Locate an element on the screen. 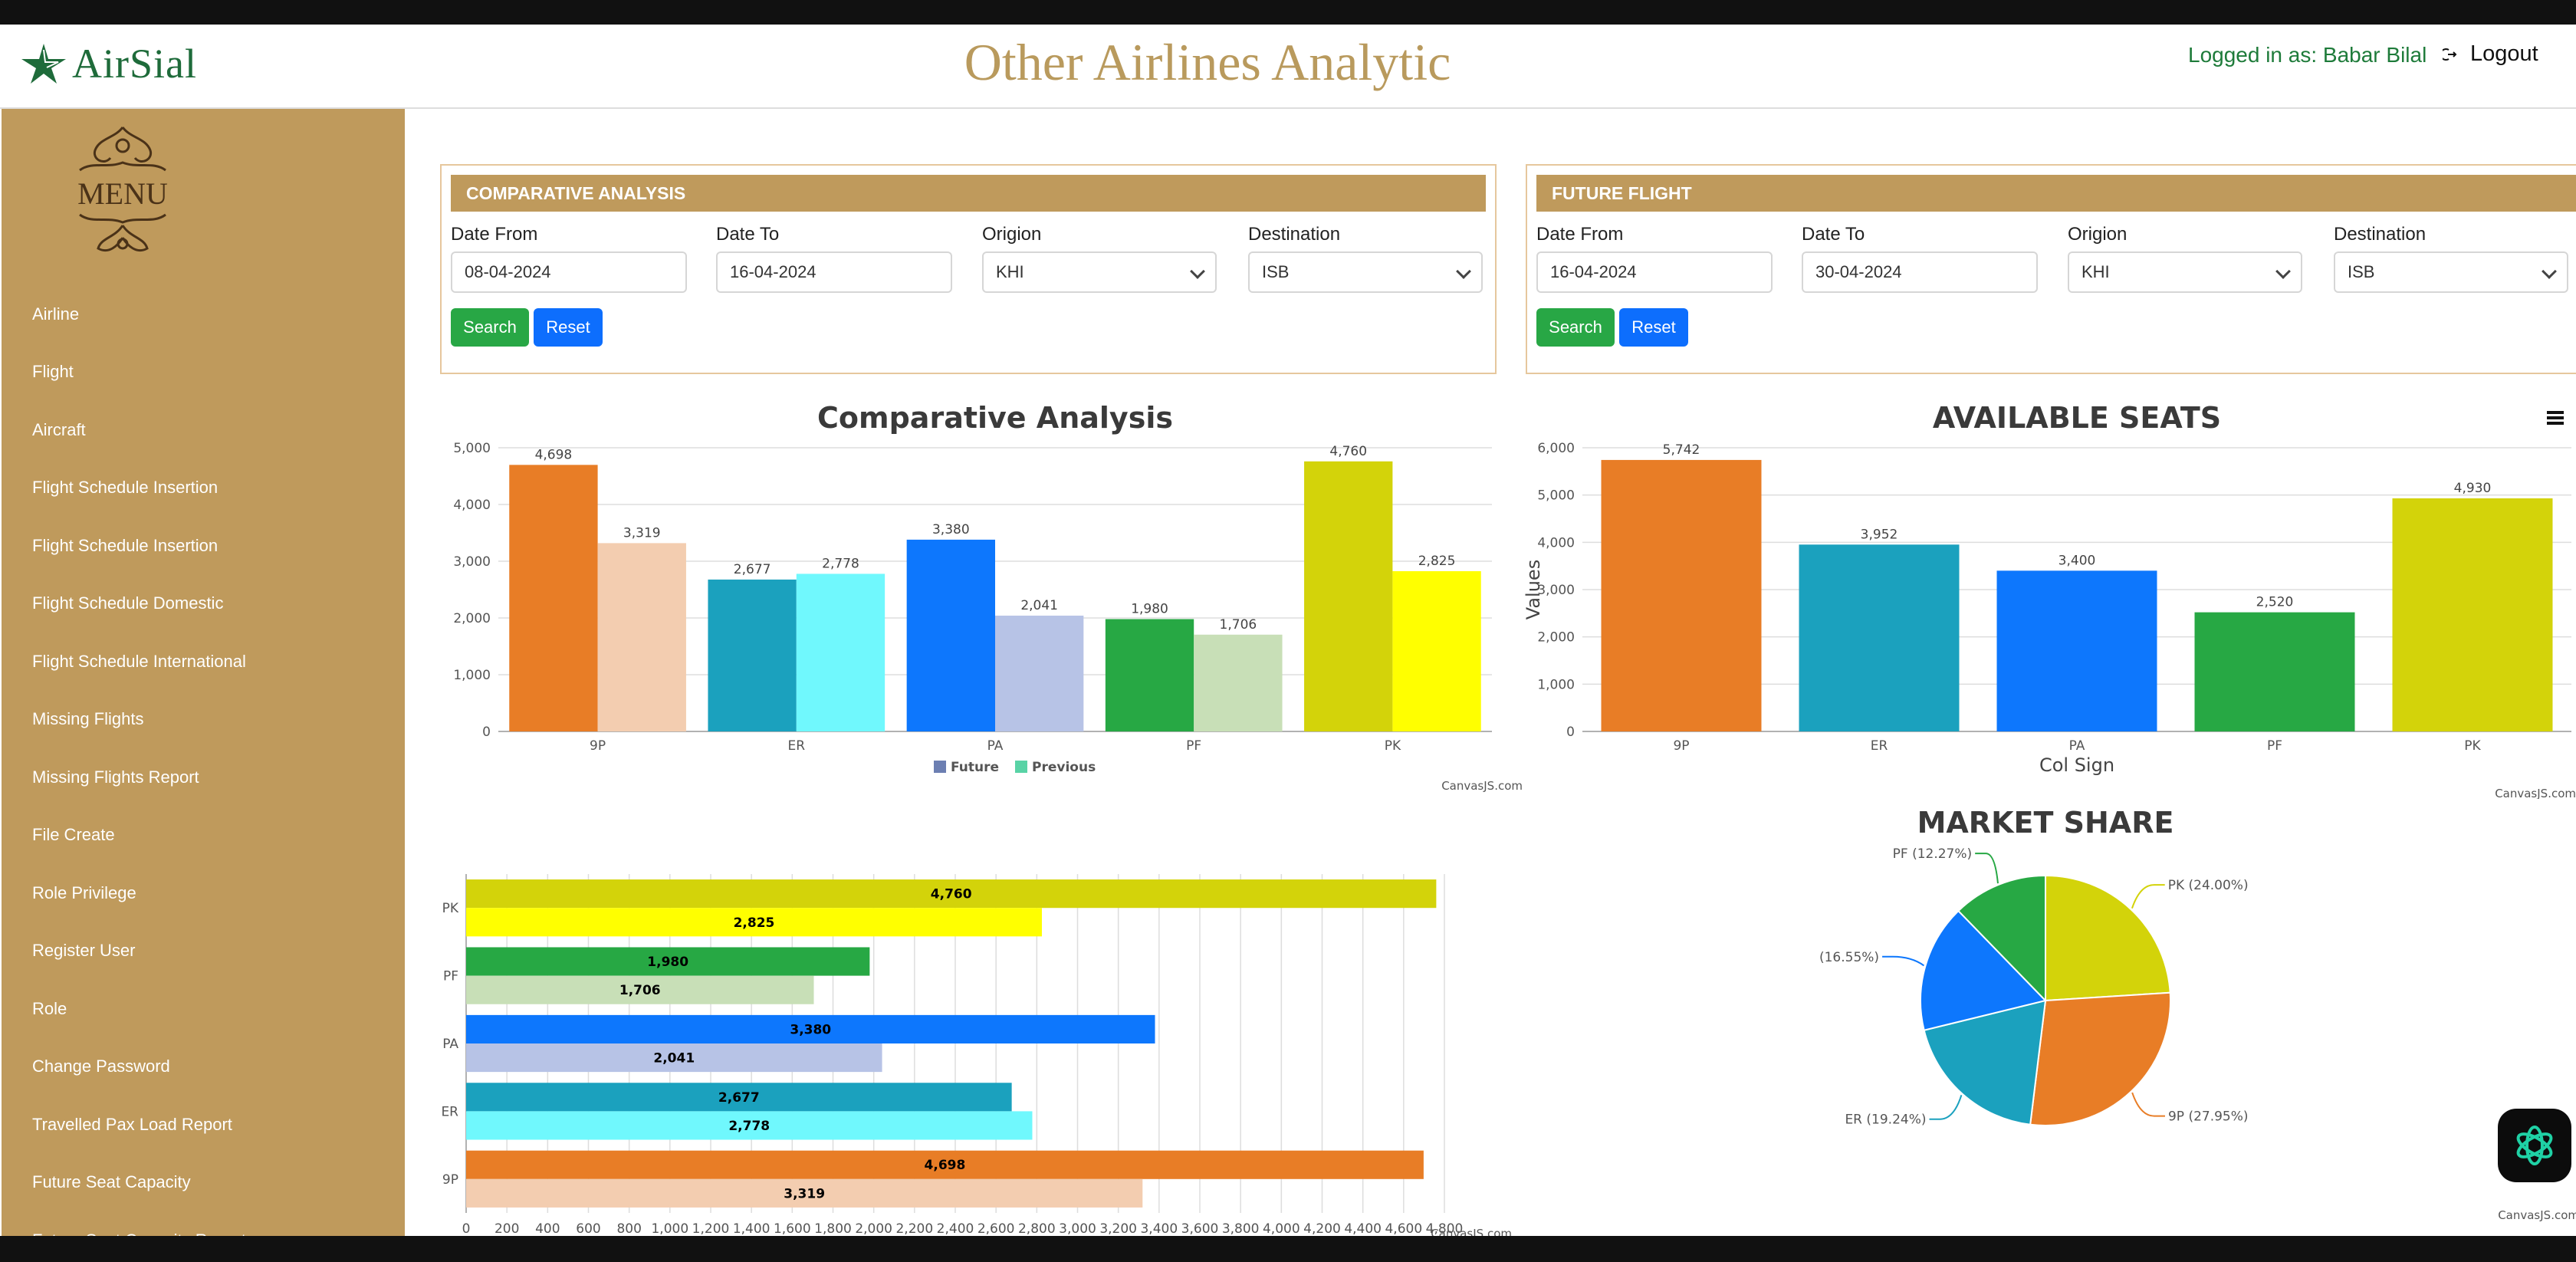 The height and width of the screenshot is (1262, 2576). x-tick-label: 1,200 is located at coordinates (711, 1228).